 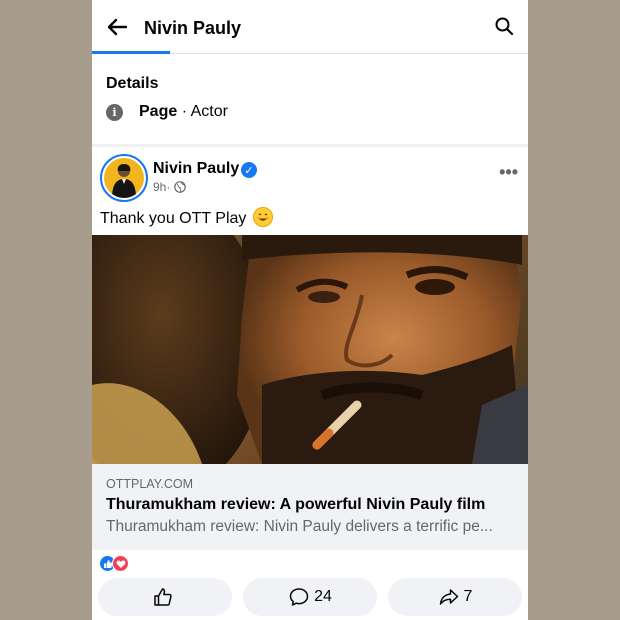 I want to click on globe-icon, so click(x=180, y=187).